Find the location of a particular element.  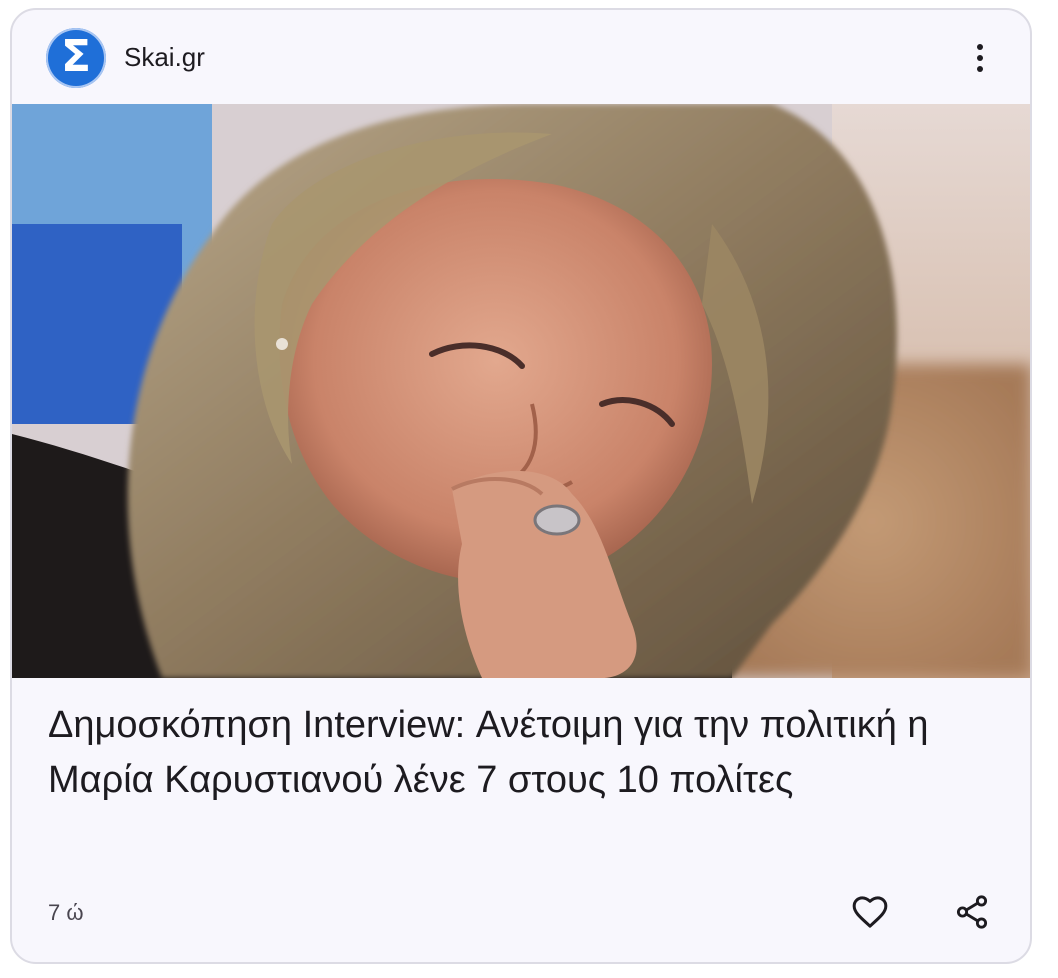

sigma-logo-glyph: Σ is located at coordinates (76, 56).